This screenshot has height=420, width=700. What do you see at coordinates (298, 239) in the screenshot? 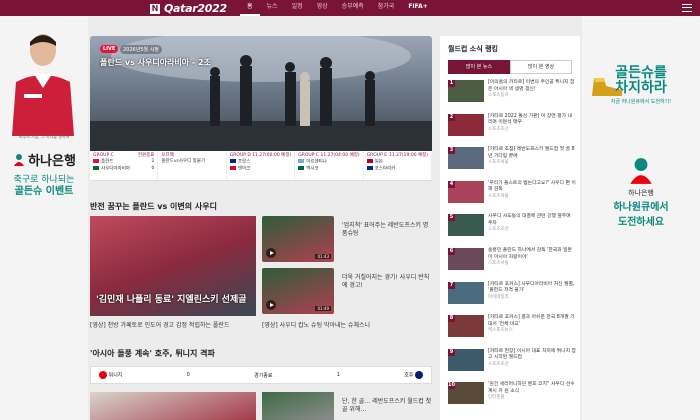
I see `video-thumbnail: 01:43` at bounding box center [298, 239].